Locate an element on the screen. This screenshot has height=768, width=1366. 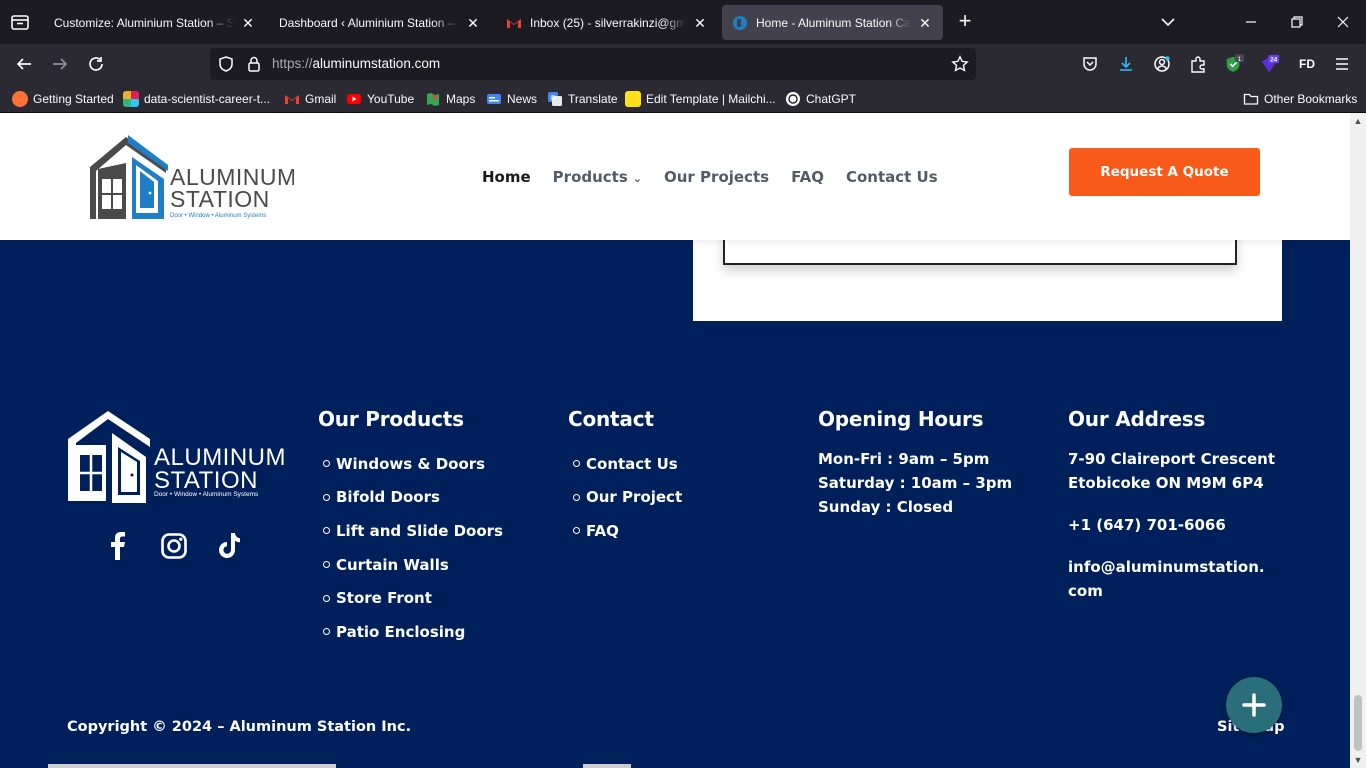
bookmark-getting-started: Getting Started is located at coordinates (63, 99).